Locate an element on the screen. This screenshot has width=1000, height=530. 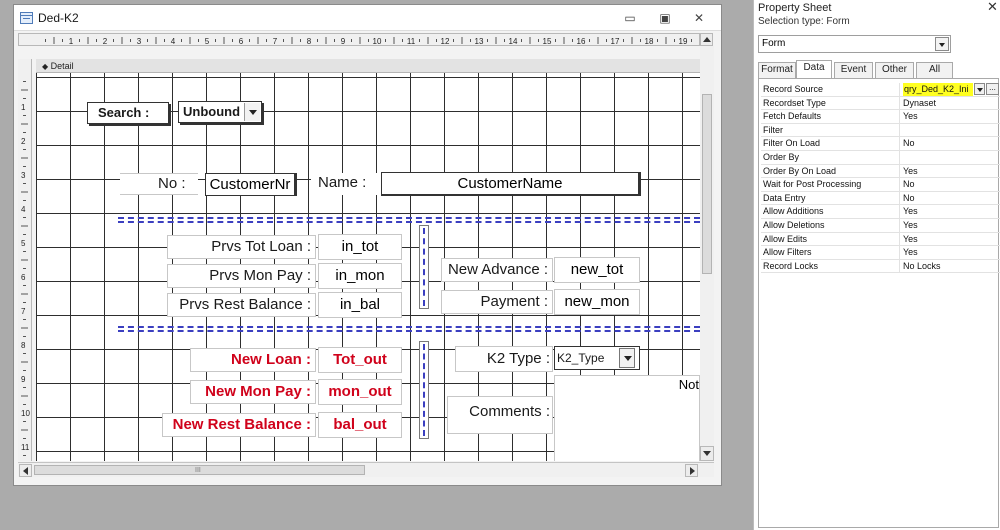
vertical-scrollbar is located at coordinates (707, 253).